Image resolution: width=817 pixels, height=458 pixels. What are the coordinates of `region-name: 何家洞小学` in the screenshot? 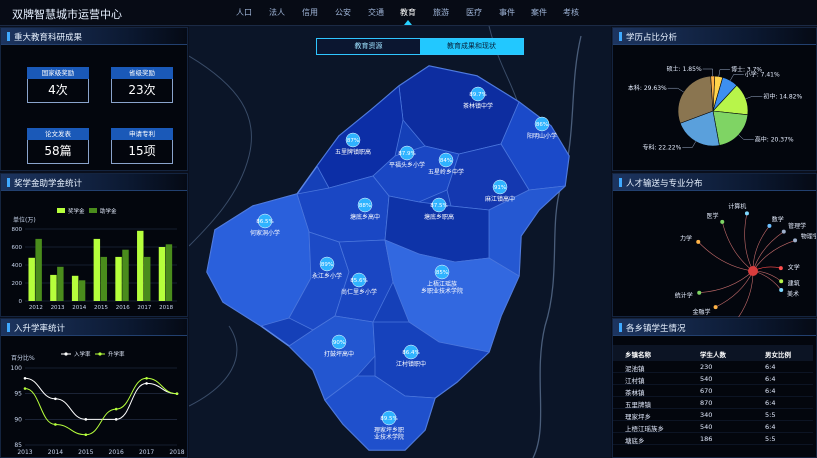 It's located at (265, 233).